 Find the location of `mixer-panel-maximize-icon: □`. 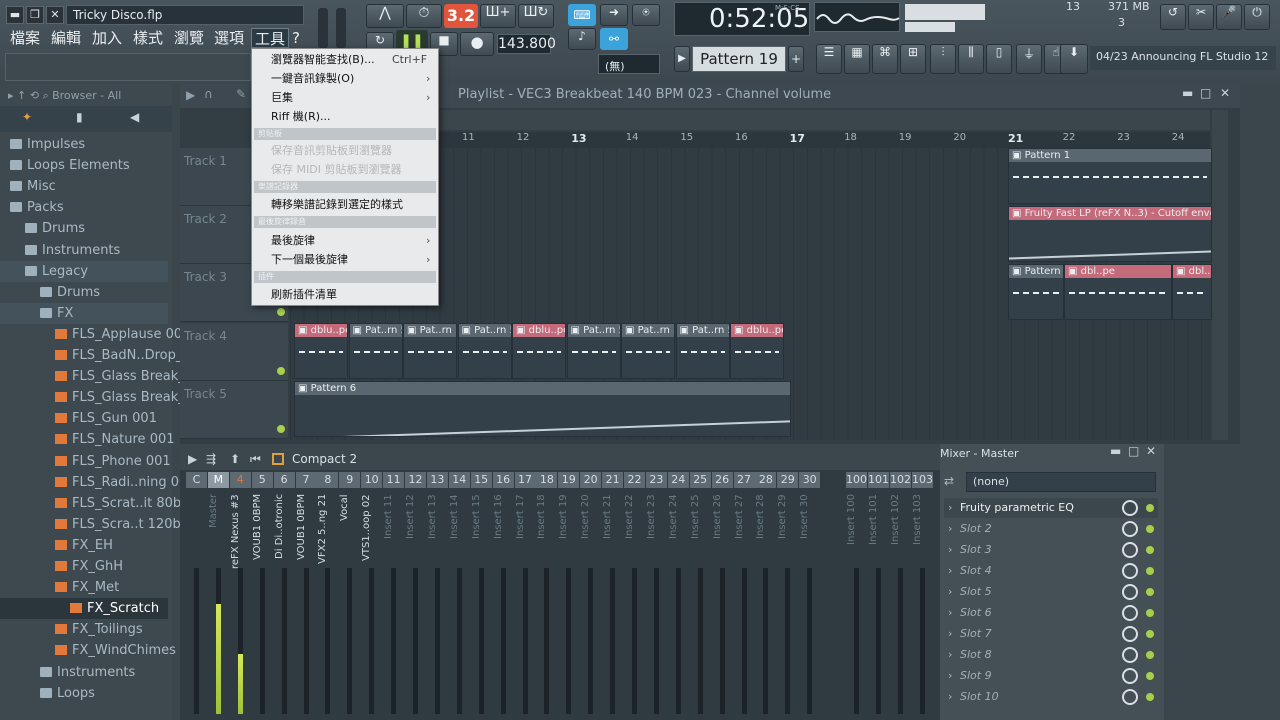

mixer-panel-maximize-icon: □ is located at coordinates (1133, 451).